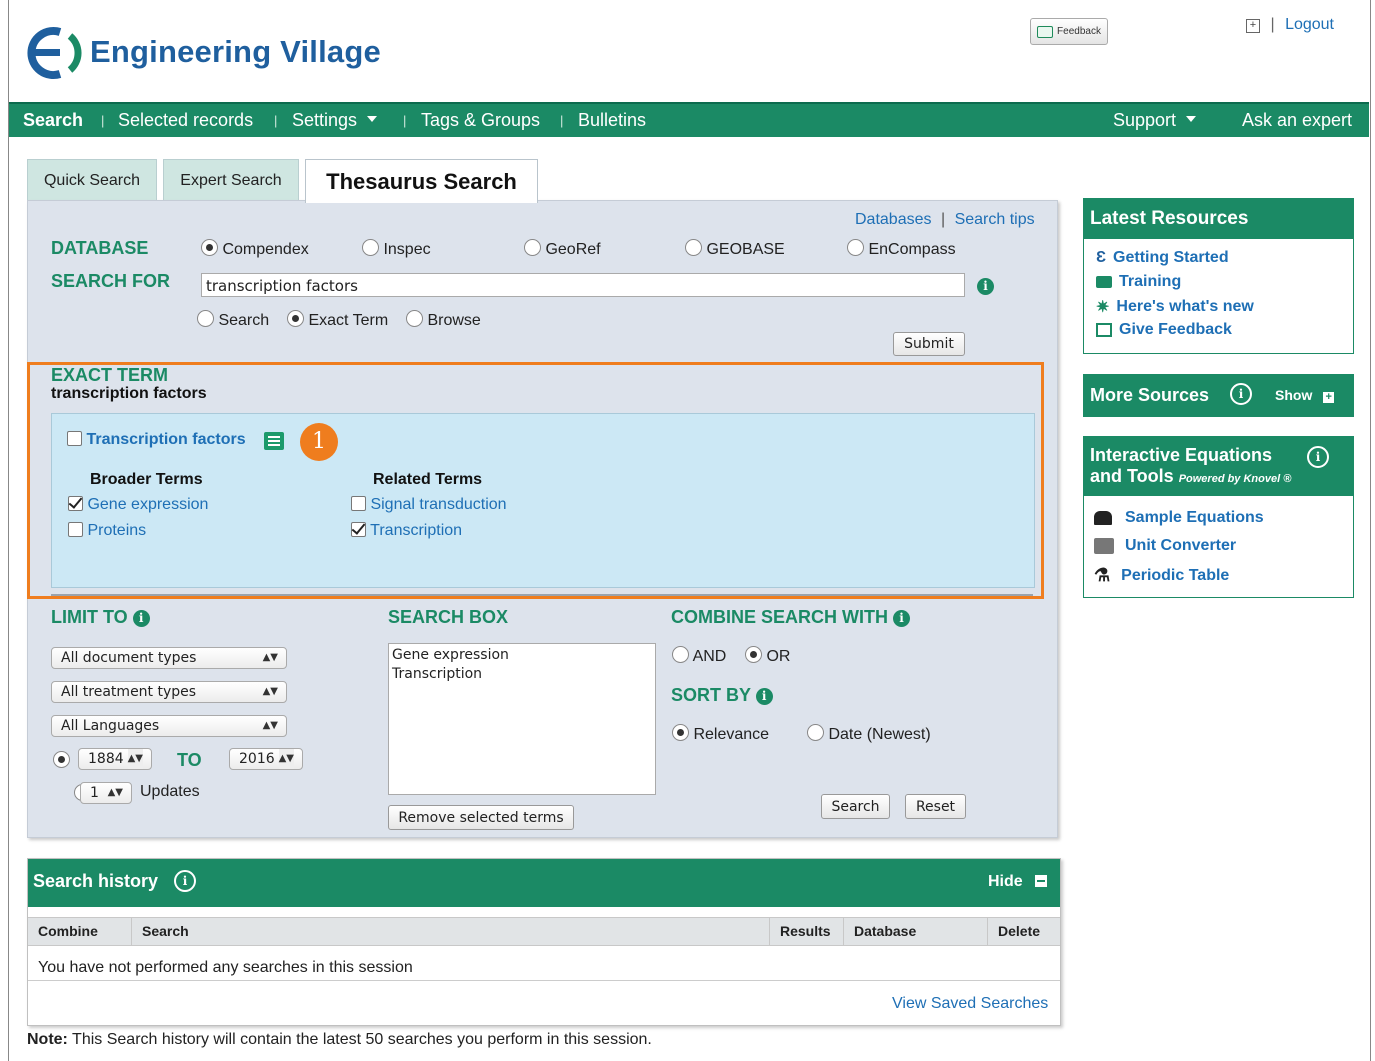 This screenshot has width=1375, height=1061. Describe the element at coordinates (869, 734) in the screenshot. I see `sort-date: Date (Newest)` at that location.